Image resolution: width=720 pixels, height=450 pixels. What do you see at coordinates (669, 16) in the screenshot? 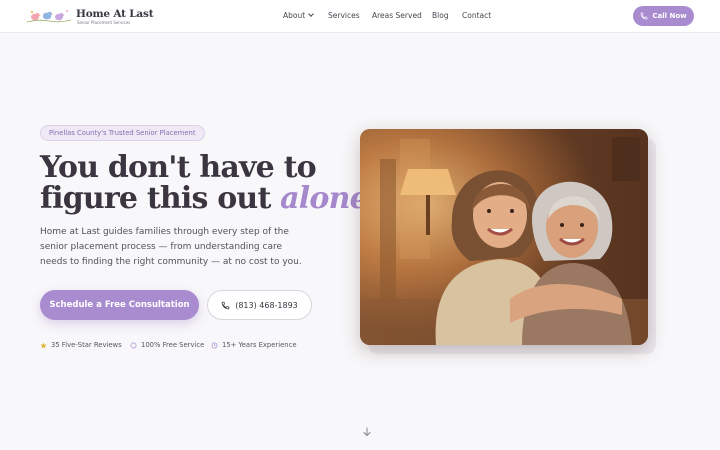
I see `call-now-label: Call Now` at bounding box center [669, 16].